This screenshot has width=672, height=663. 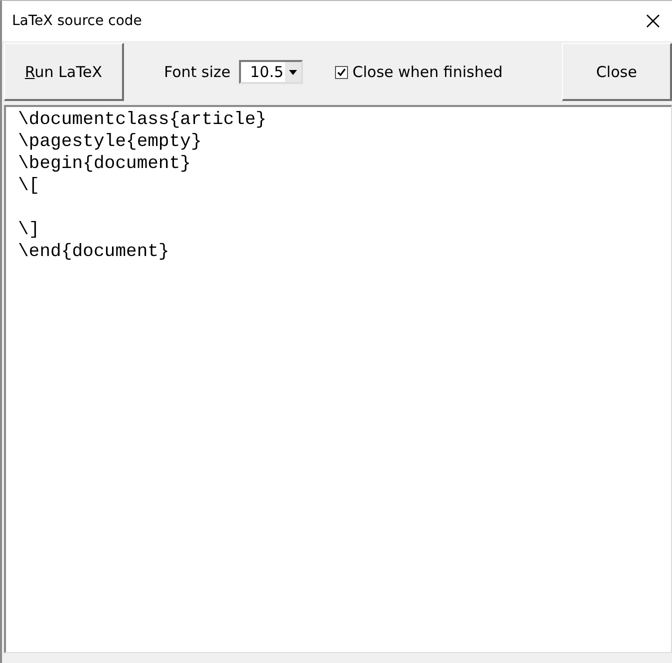 I want to click on close-button: Close, so click(x=617, y=72).